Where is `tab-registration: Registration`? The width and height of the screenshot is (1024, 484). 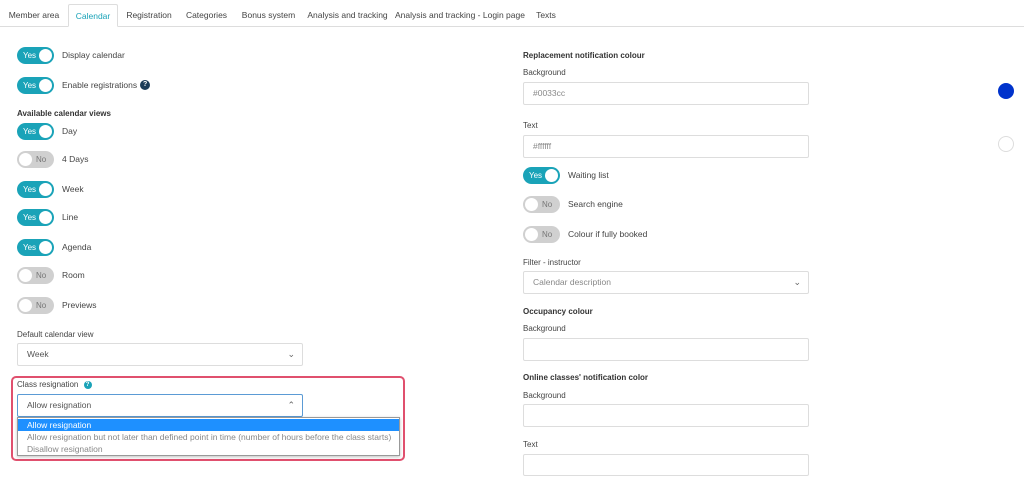
tab-registration: Registration is located at coordinates (149, 15).